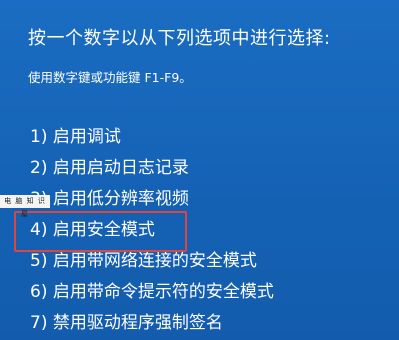 Image resolution: width=399 pixels, height=340 pixels. What do you see at coordinates (154, 261) in the screenshot?
I see `option-label: 启用带网络连接的安全模式` at bounding box center [154, 261].